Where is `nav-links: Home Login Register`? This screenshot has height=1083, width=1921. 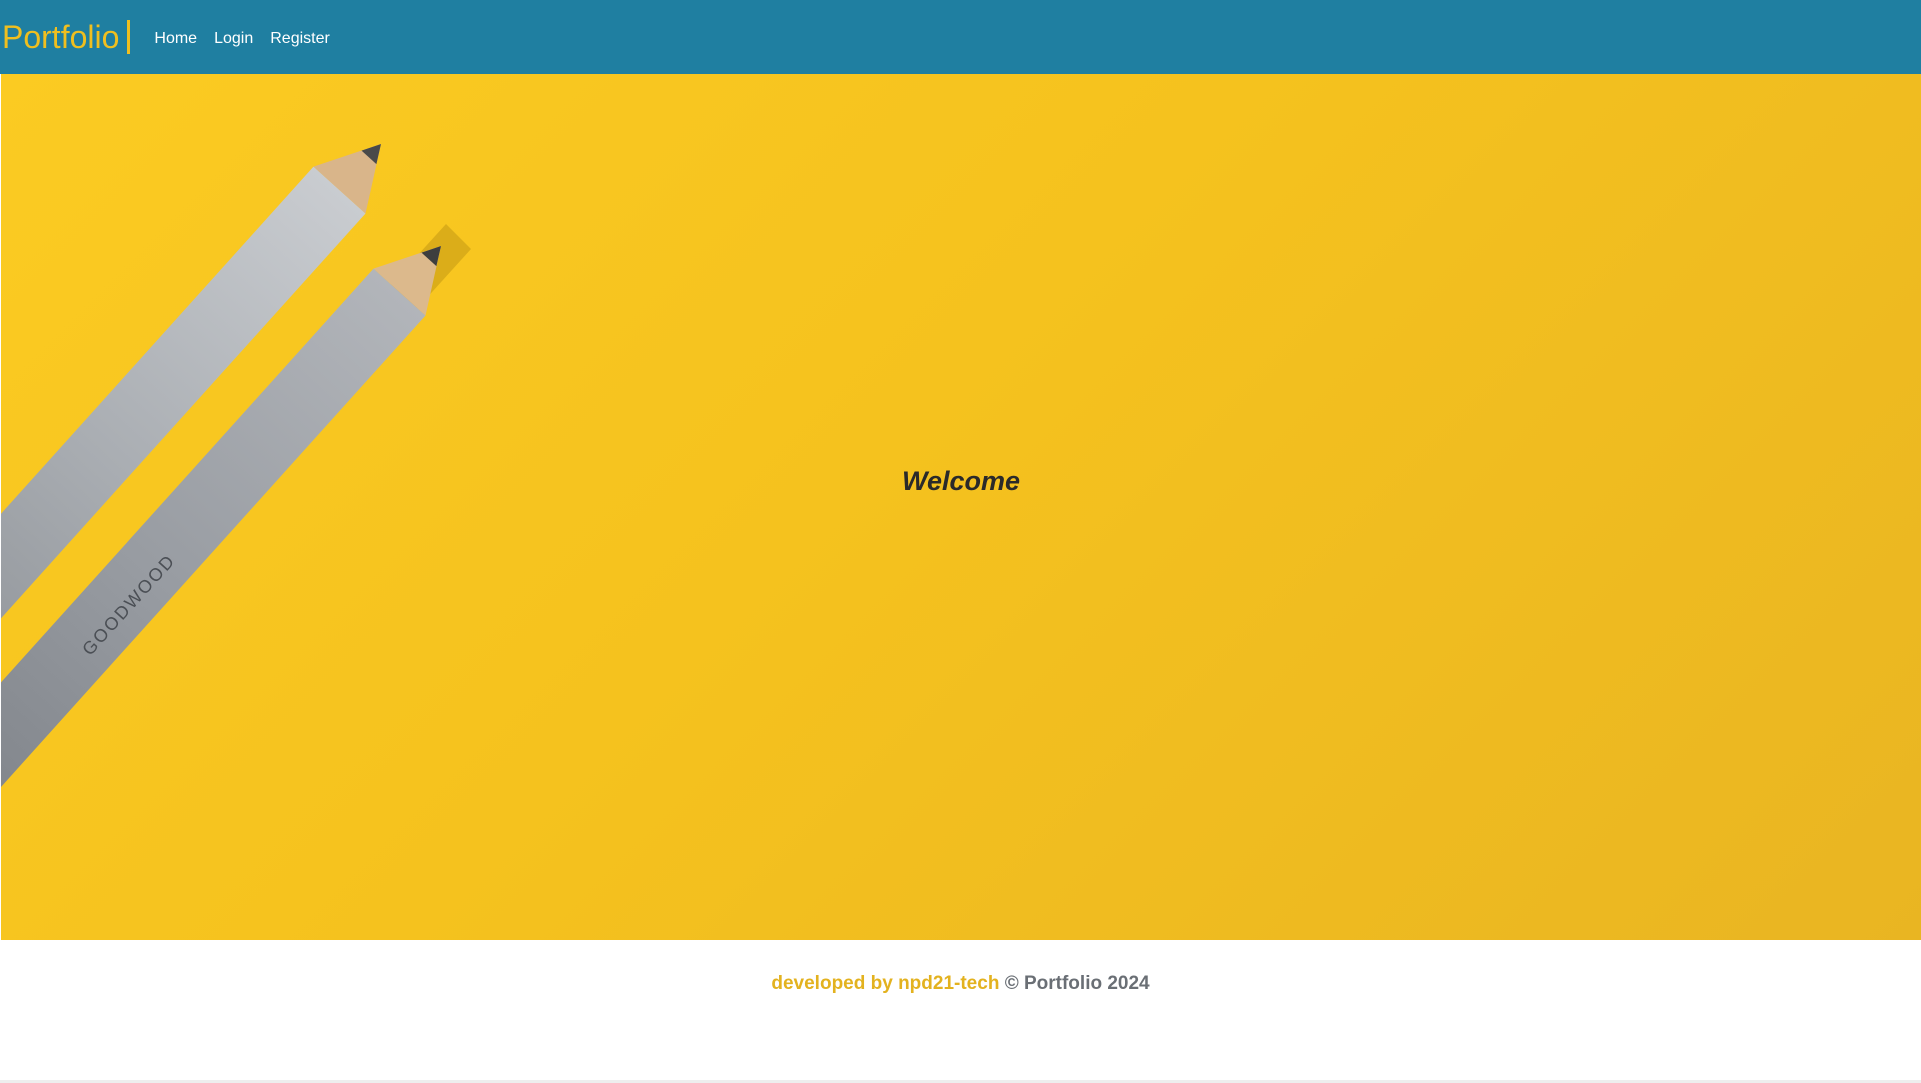 nav-links: Home Login Register is located at coordinates (250, 39).